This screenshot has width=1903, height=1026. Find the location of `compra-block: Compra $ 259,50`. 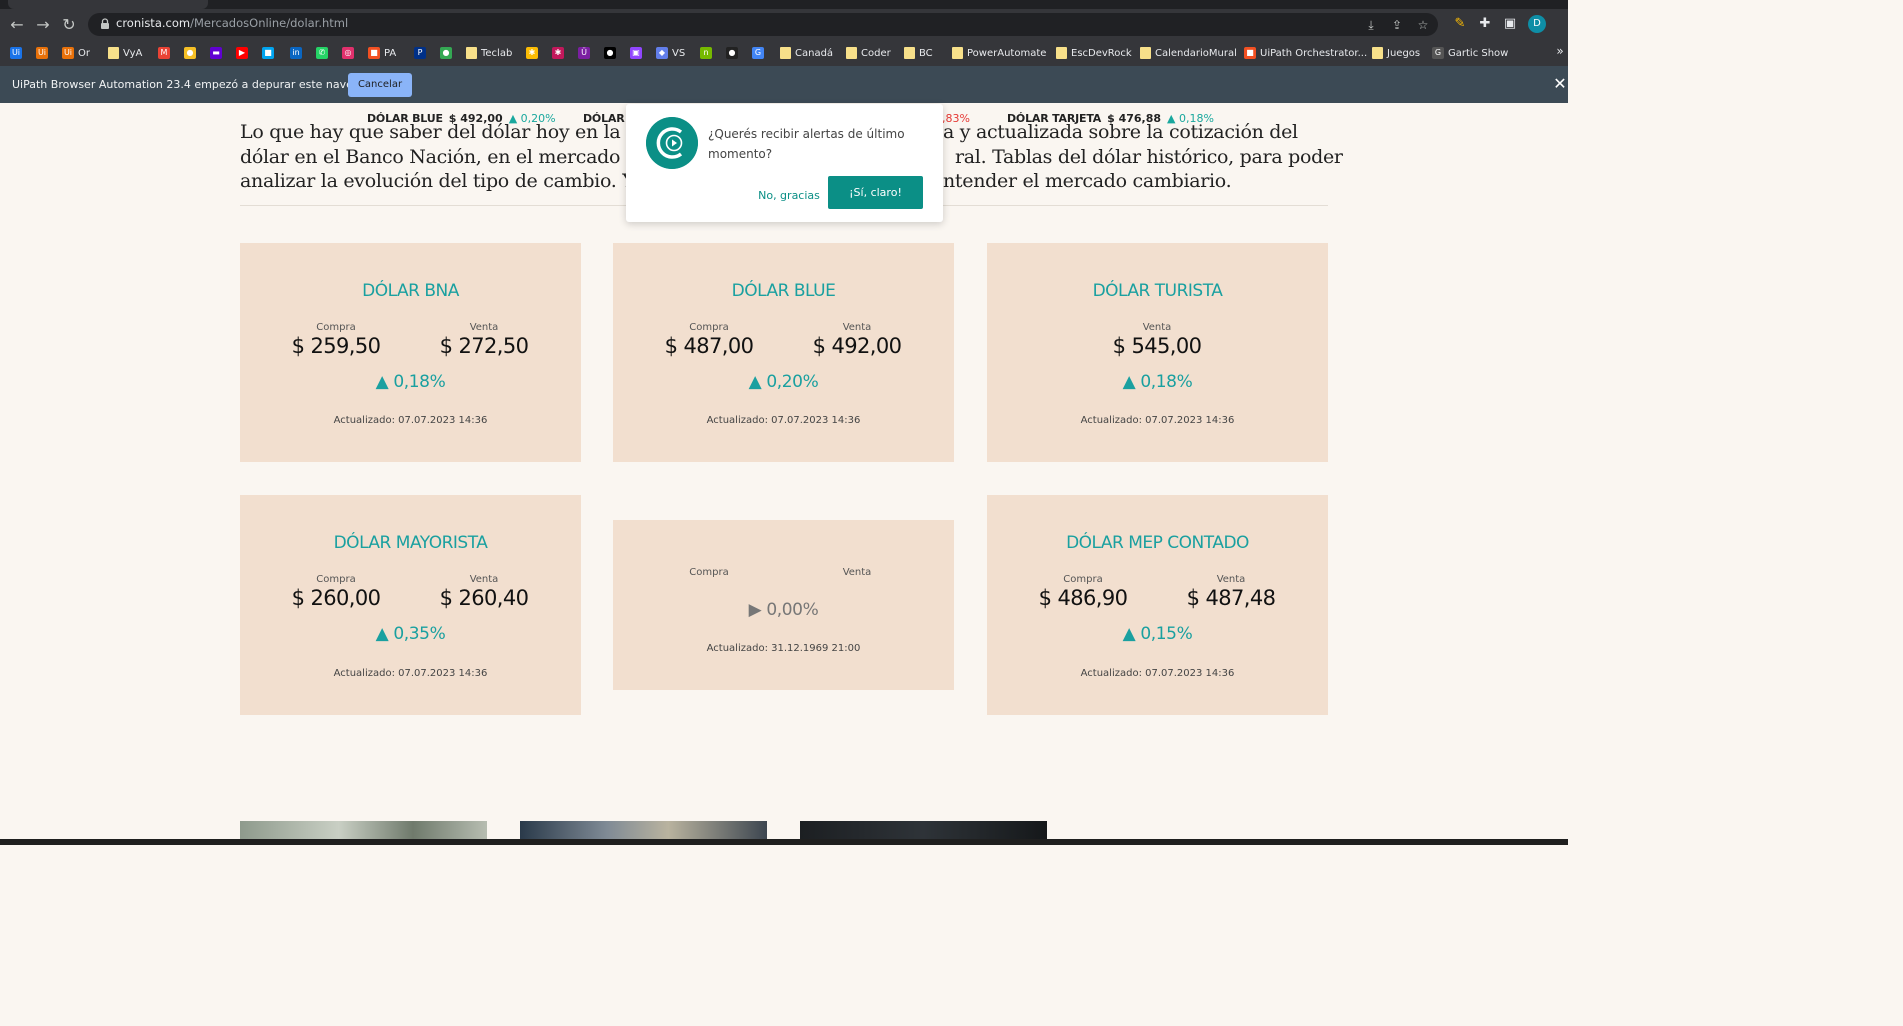

compra-block: Compra $ 259,50 is located at coordinates (336, 340).